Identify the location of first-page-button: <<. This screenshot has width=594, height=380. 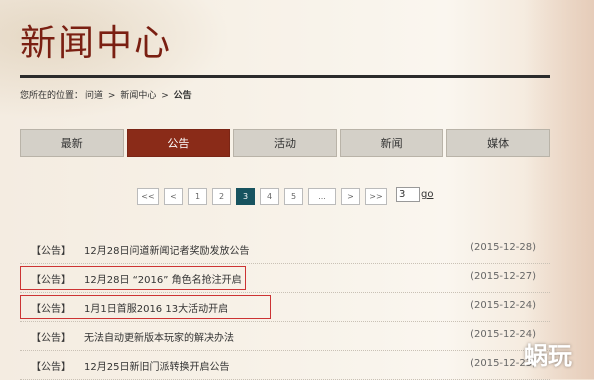
(148, 196).